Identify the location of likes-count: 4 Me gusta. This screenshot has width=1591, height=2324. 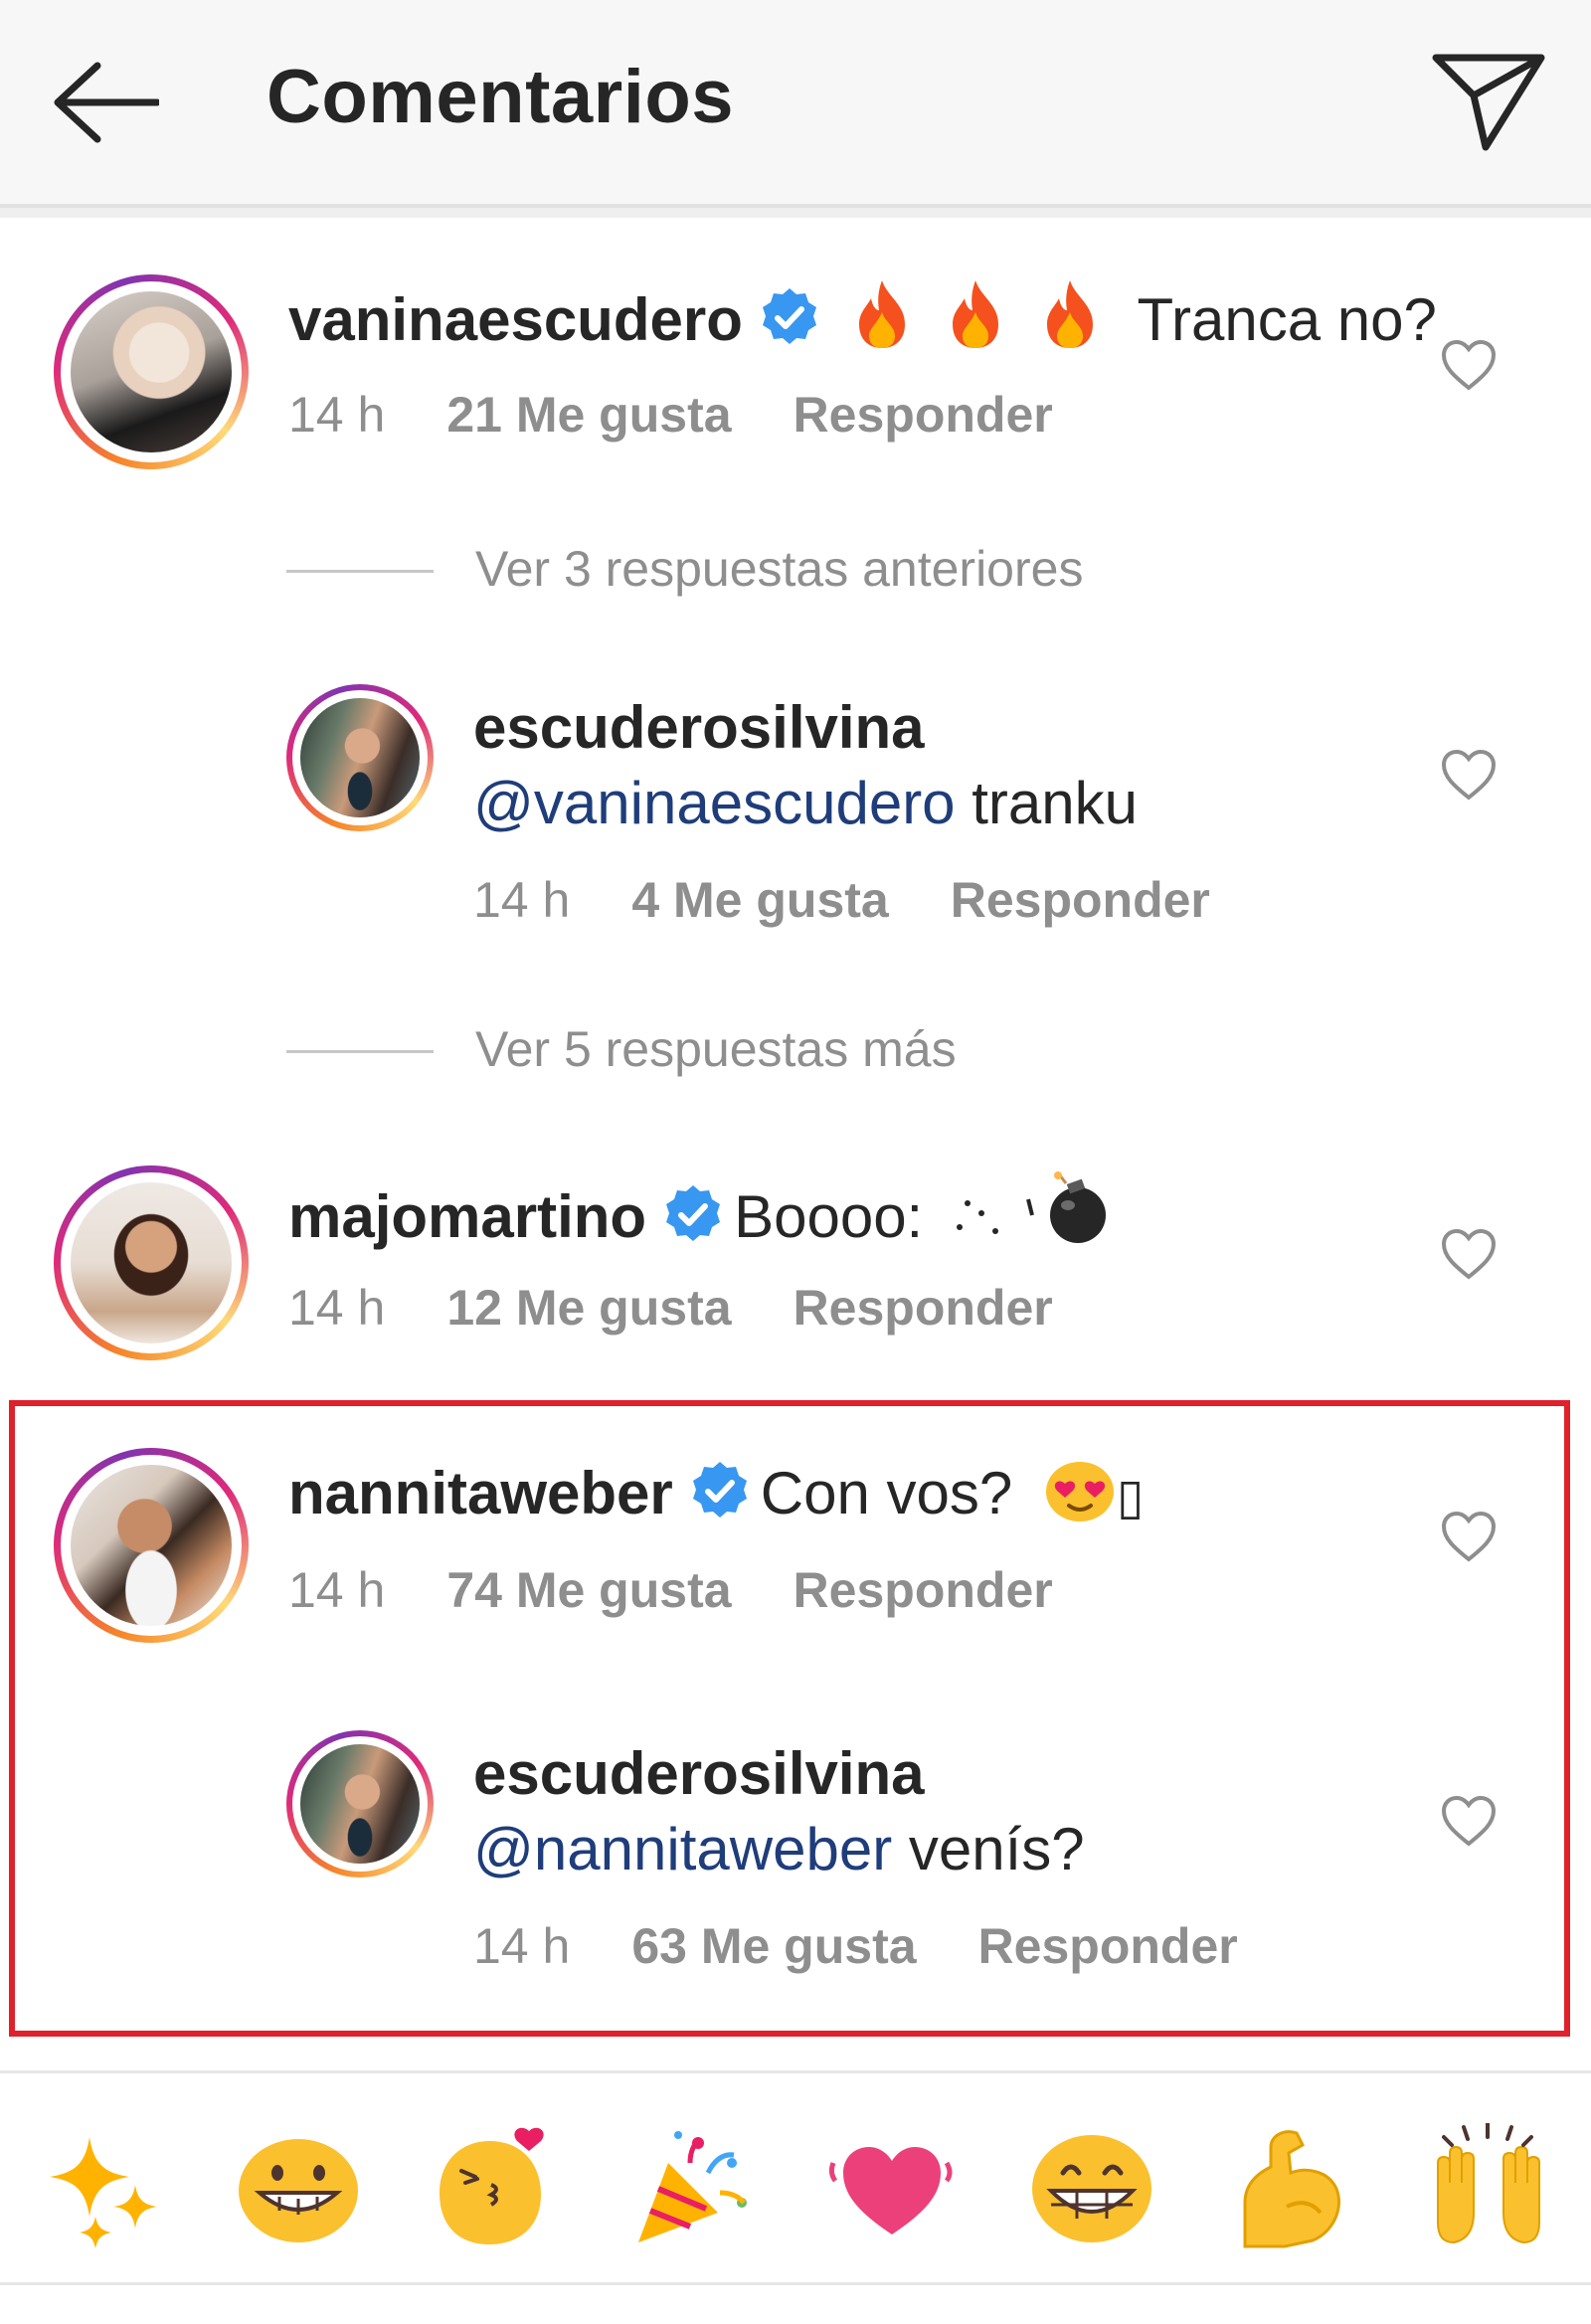
(759, 900).